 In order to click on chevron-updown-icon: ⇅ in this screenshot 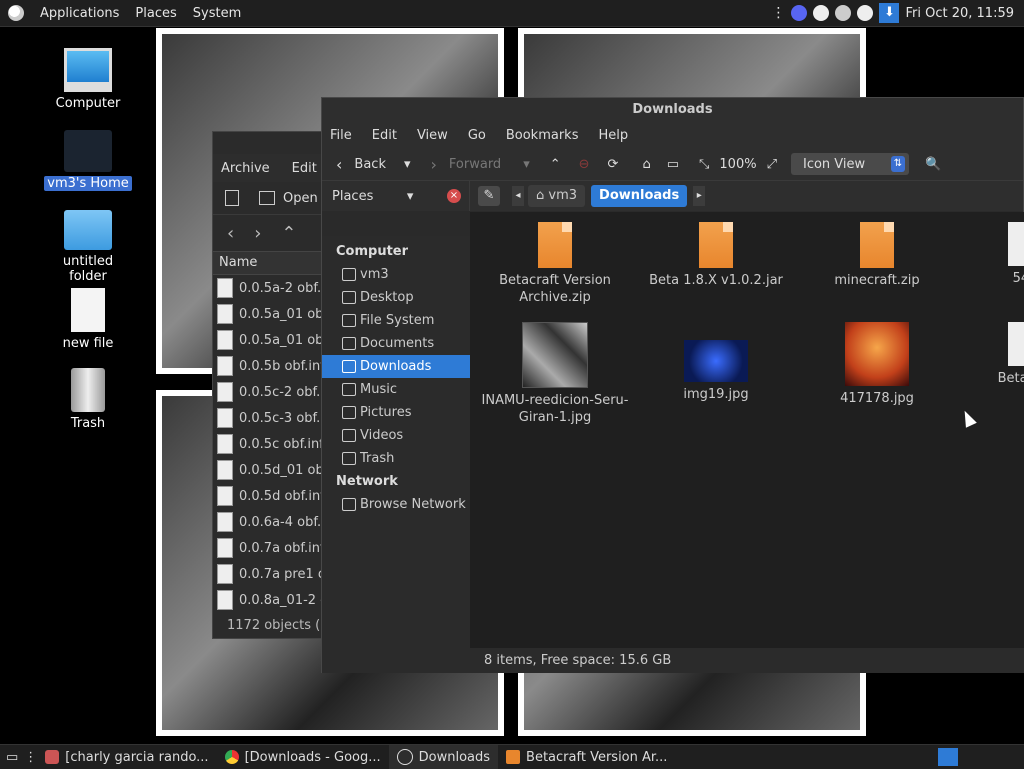, I will do `click(897, 164)`.